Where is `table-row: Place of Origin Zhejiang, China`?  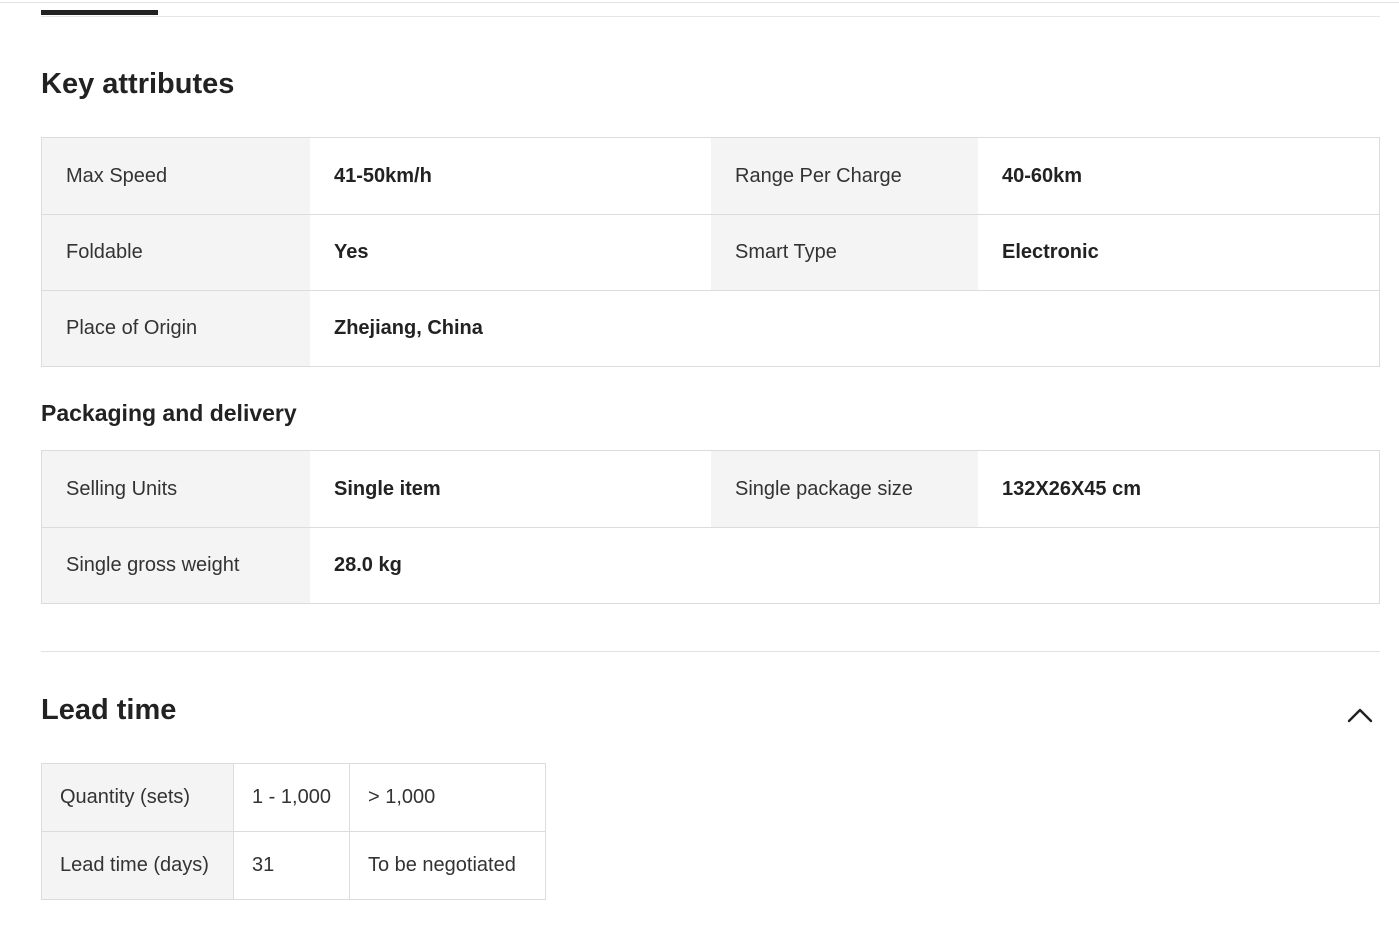
table-row: Place of Origin Zhejiang, China is located at coordinates (710, 328).